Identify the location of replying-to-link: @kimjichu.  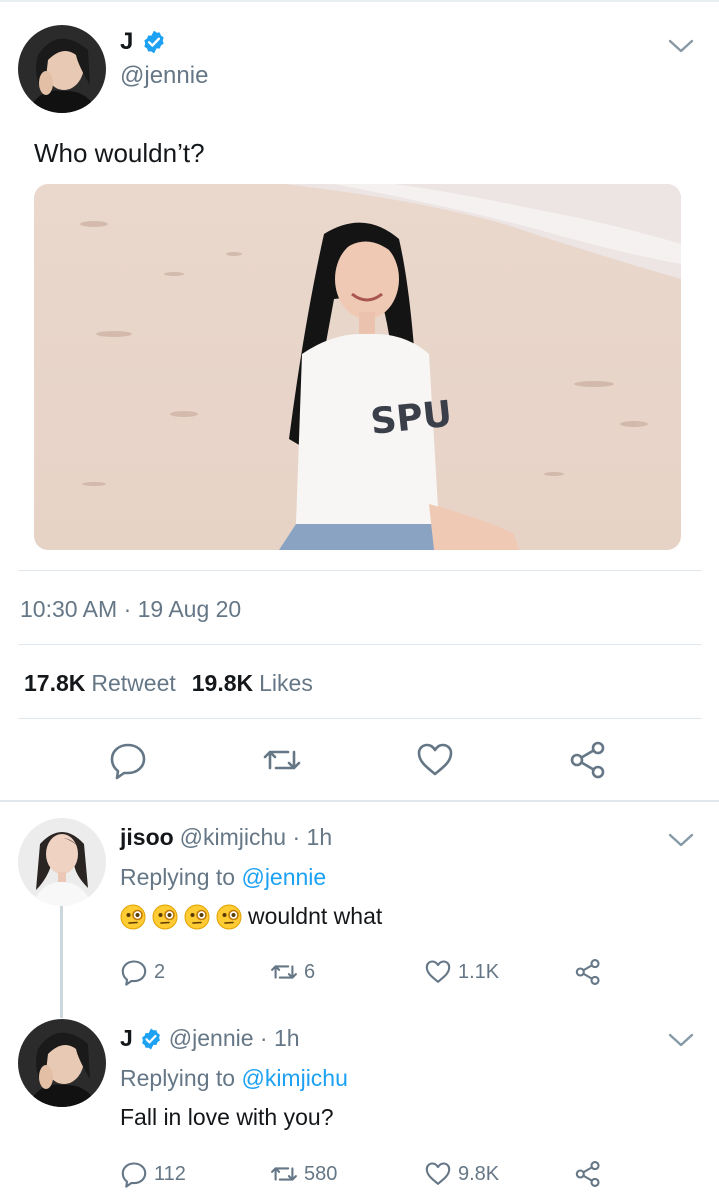
(294, 1078).